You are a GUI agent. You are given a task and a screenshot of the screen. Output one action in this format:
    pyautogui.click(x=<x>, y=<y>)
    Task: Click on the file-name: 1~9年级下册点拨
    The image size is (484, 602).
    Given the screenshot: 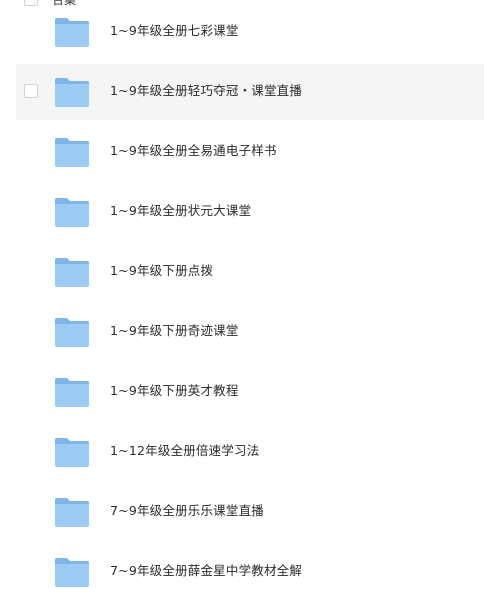 What is the action you would take?
    pyautogui.click(x=161, y=271)
    